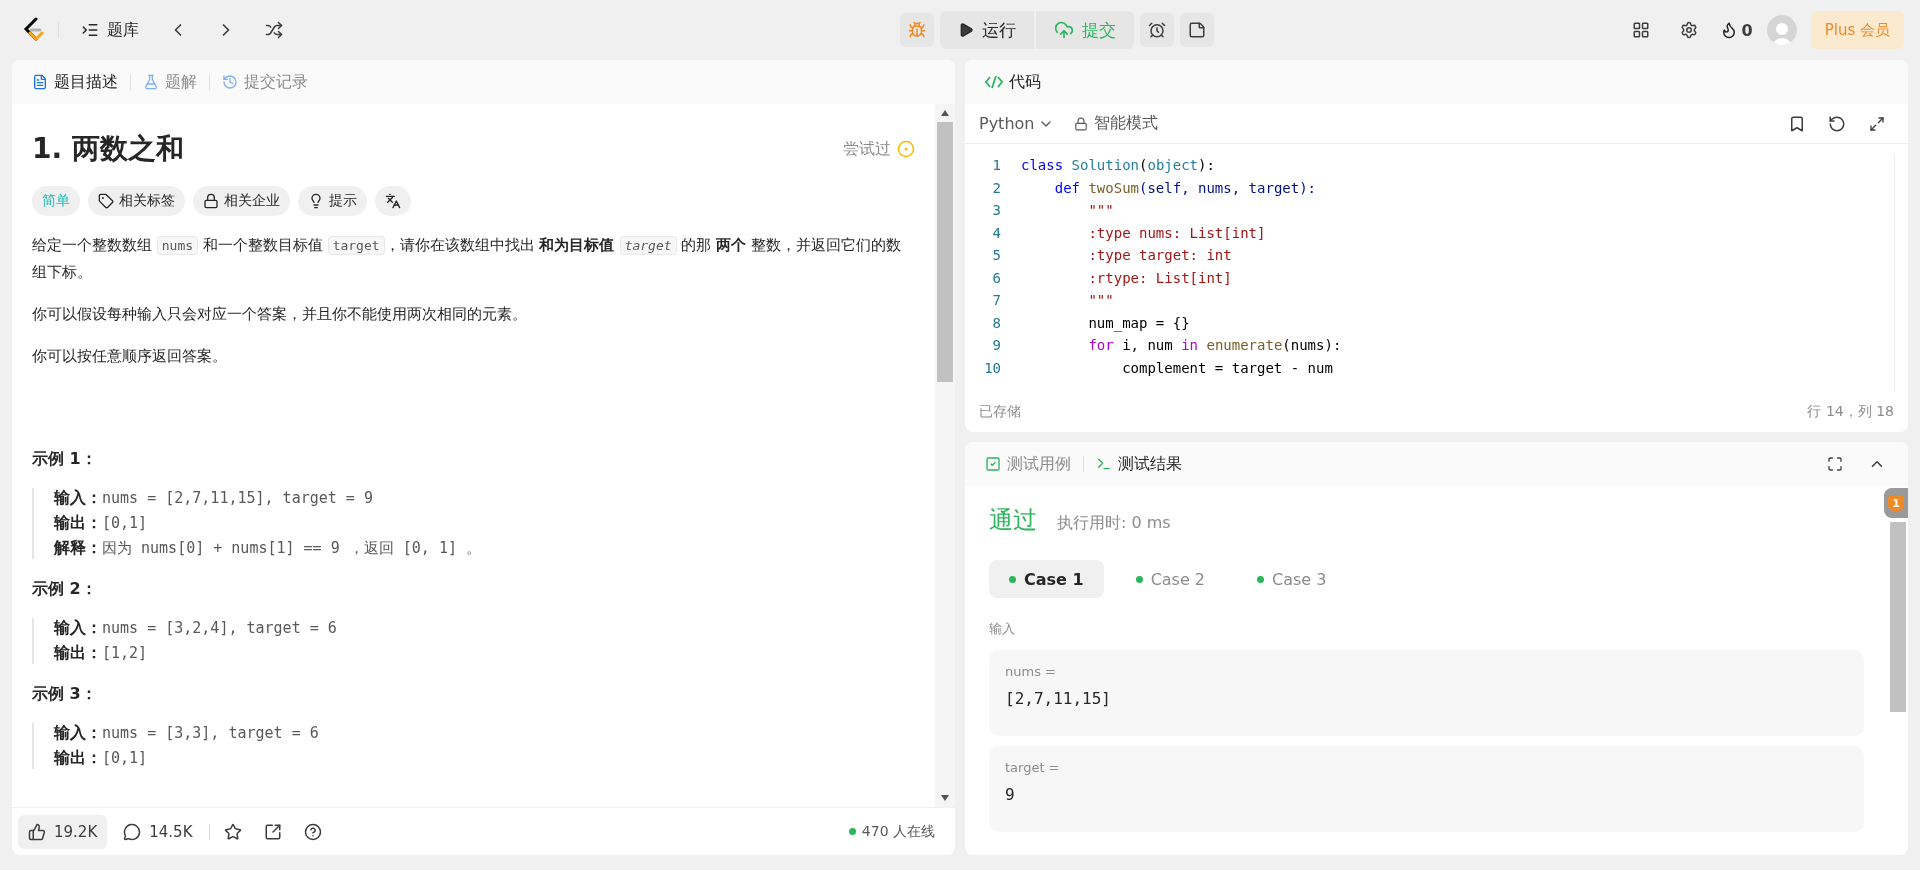 The width and height of the screenshot is (1920, 870). What do you see at coordinates (151, 82) in the screenshot?
I see `flask-icon` at bounding box center [151, 82].